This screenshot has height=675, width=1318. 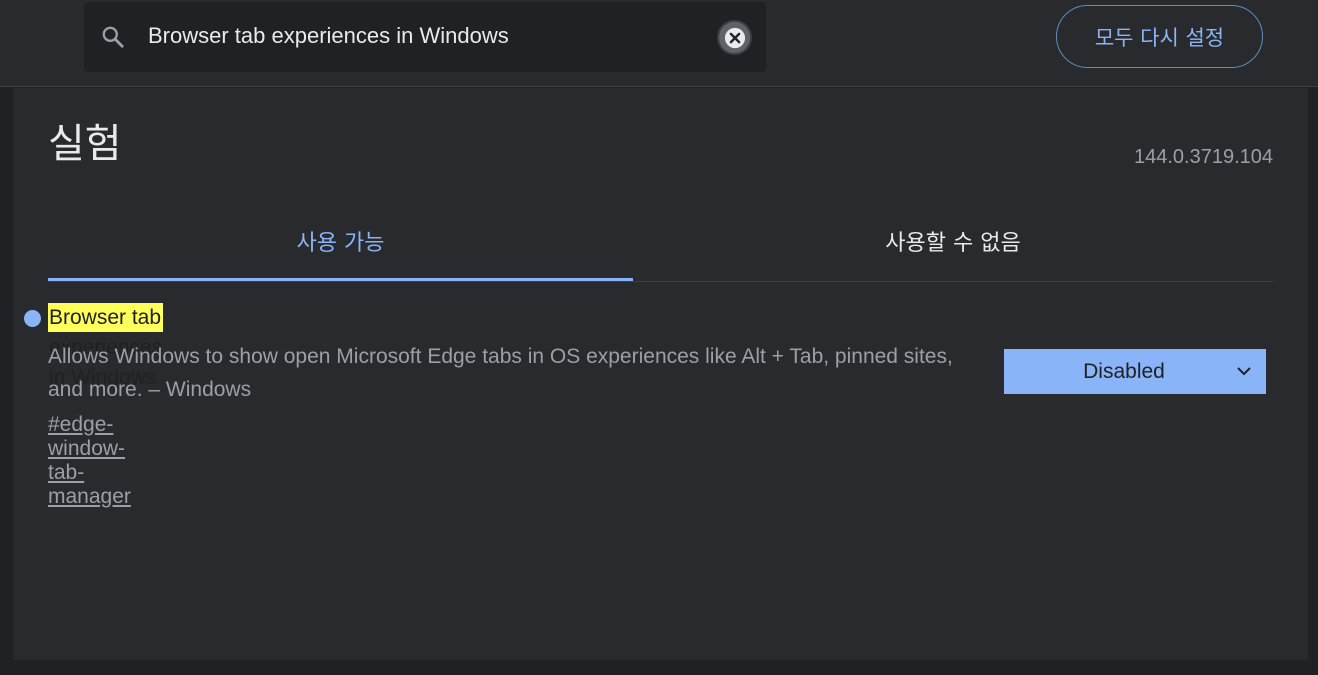 I want to click on chevron-down-icon, so click(x=1244, y=371).